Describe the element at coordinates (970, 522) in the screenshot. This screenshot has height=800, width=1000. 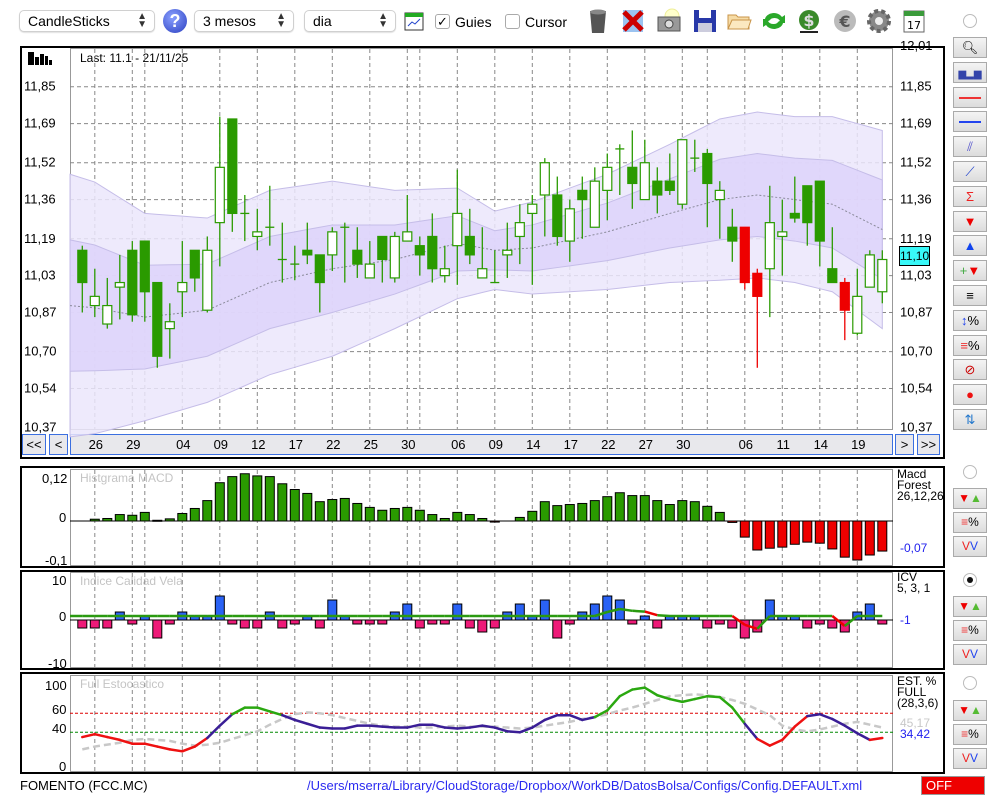
I see `macd-levels-percent-button: ≡%` at that location.